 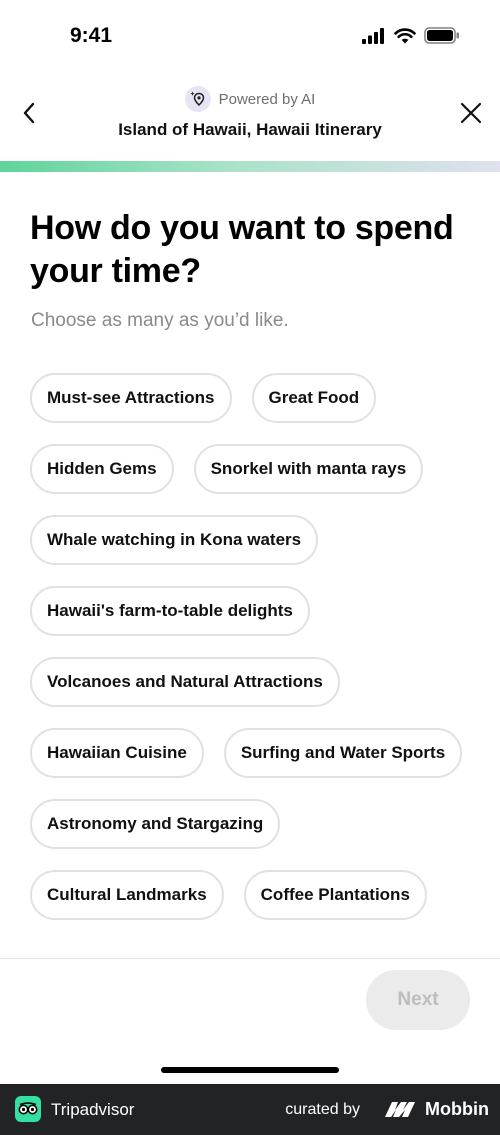 I want to click on option-chip: Surfing and Water Sports, so click(x=343, y=753).